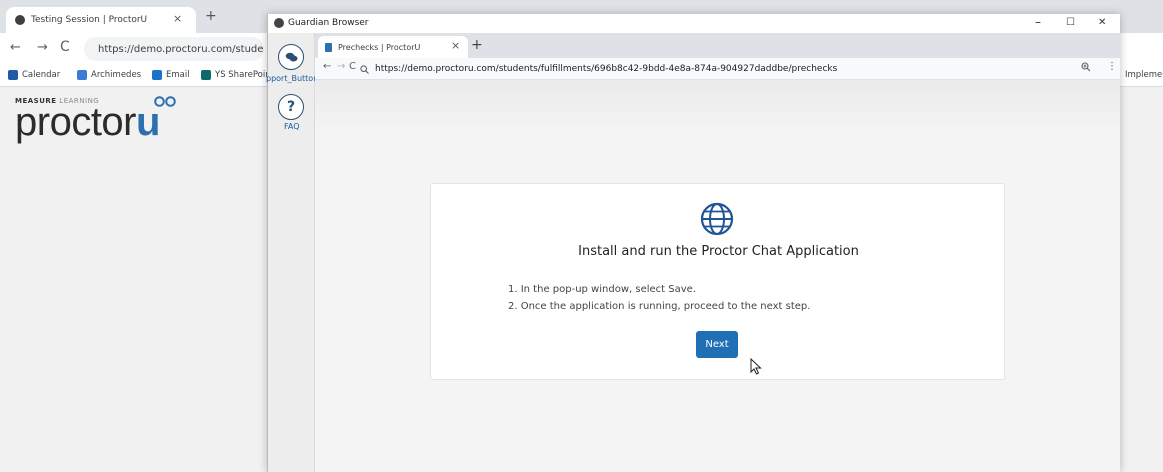  I want to click on guardian-tab-title: Prechecks | ProctorU, so click(379, 47).